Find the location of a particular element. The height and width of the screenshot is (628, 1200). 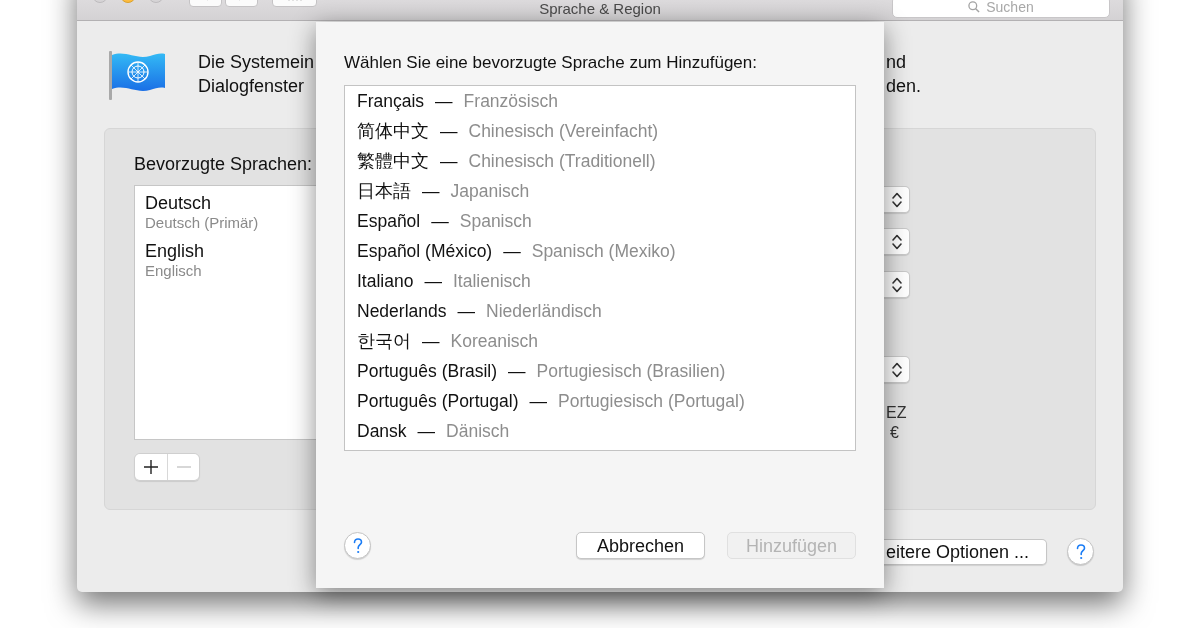

language-list-item: English Englisch is located at coordinates (230, 260).